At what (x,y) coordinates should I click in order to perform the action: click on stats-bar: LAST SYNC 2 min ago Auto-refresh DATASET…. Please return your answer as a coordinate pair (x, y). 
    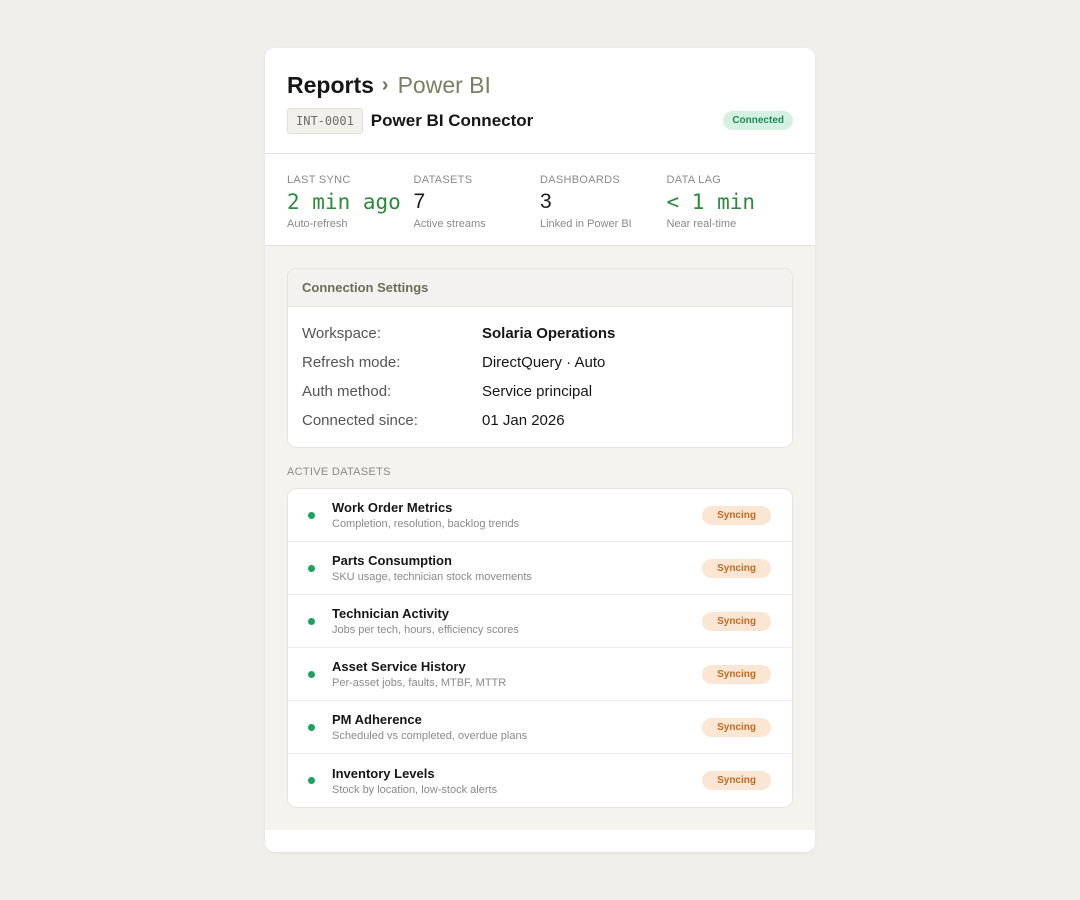
    Looking at the image, I should click on (540, 200).